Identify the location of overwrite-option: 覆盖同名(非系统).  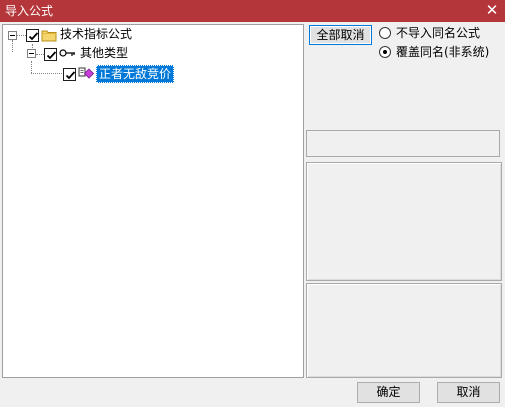
(441, 52).